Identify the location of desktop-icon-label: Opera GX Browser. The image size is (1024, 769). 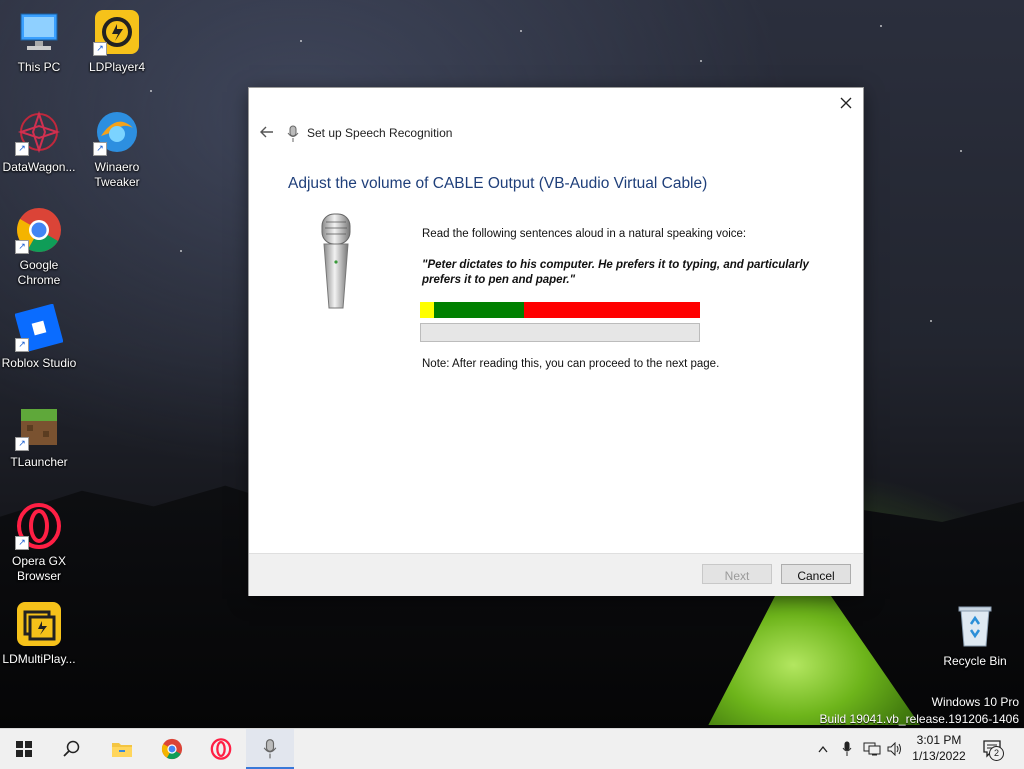
(39, 568).